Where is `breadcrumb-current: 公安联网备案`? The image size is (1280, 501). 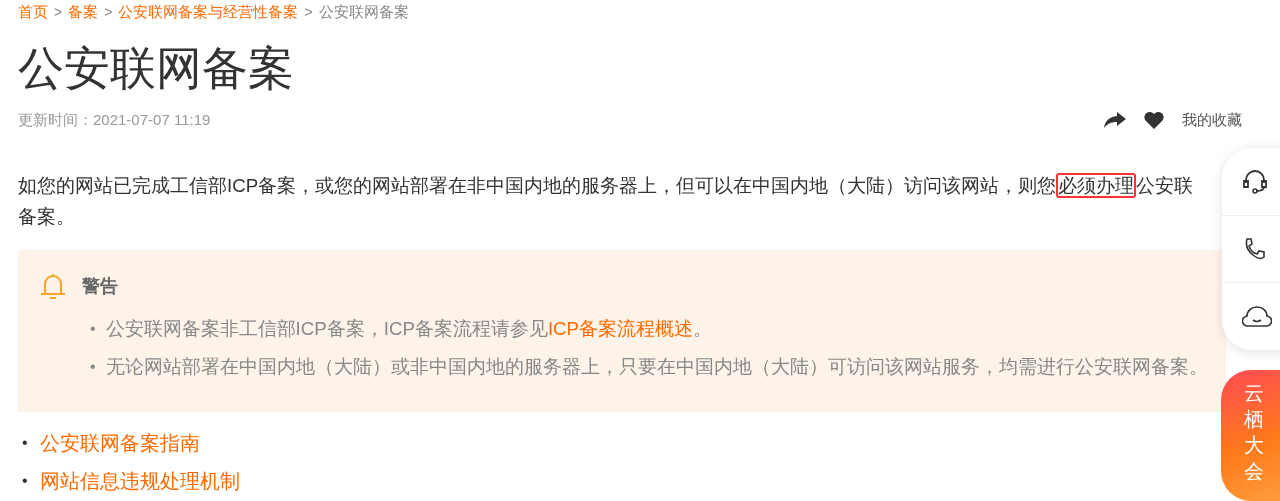
breadcrumb-current: 公安联网备案 is located at coordinates (363, 12).